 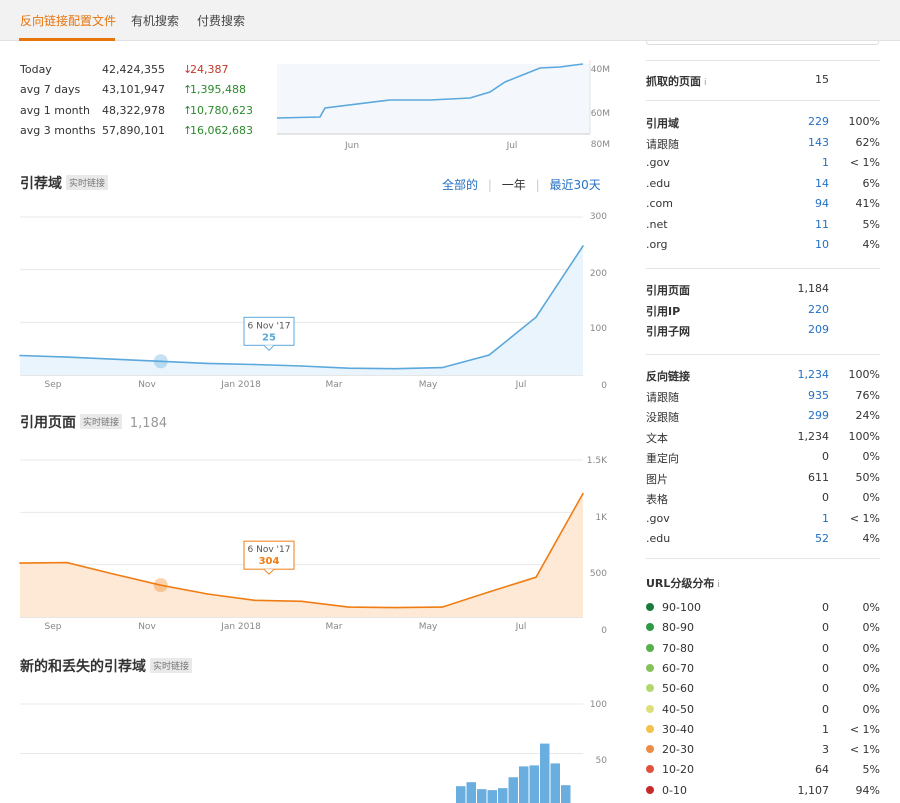 I want to click on stat-label: 重定向, so click(x=662, y=458).